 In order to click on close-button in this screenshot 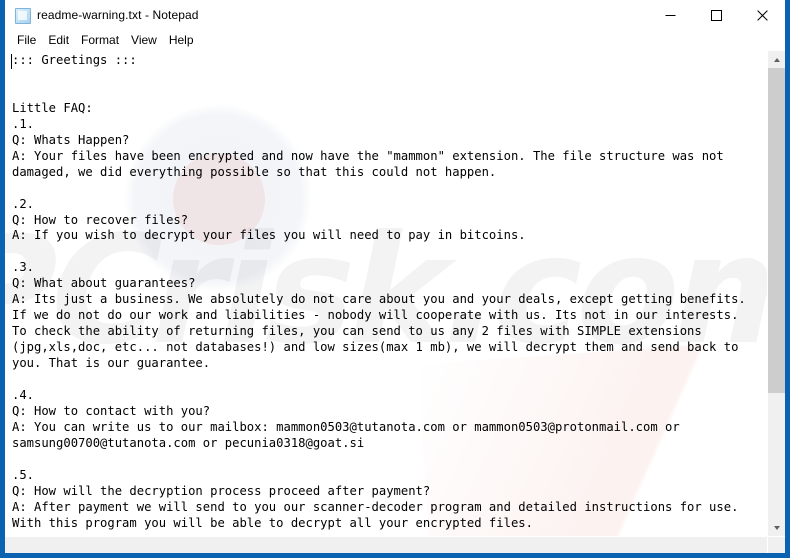, I will do `click(762, 15)`.